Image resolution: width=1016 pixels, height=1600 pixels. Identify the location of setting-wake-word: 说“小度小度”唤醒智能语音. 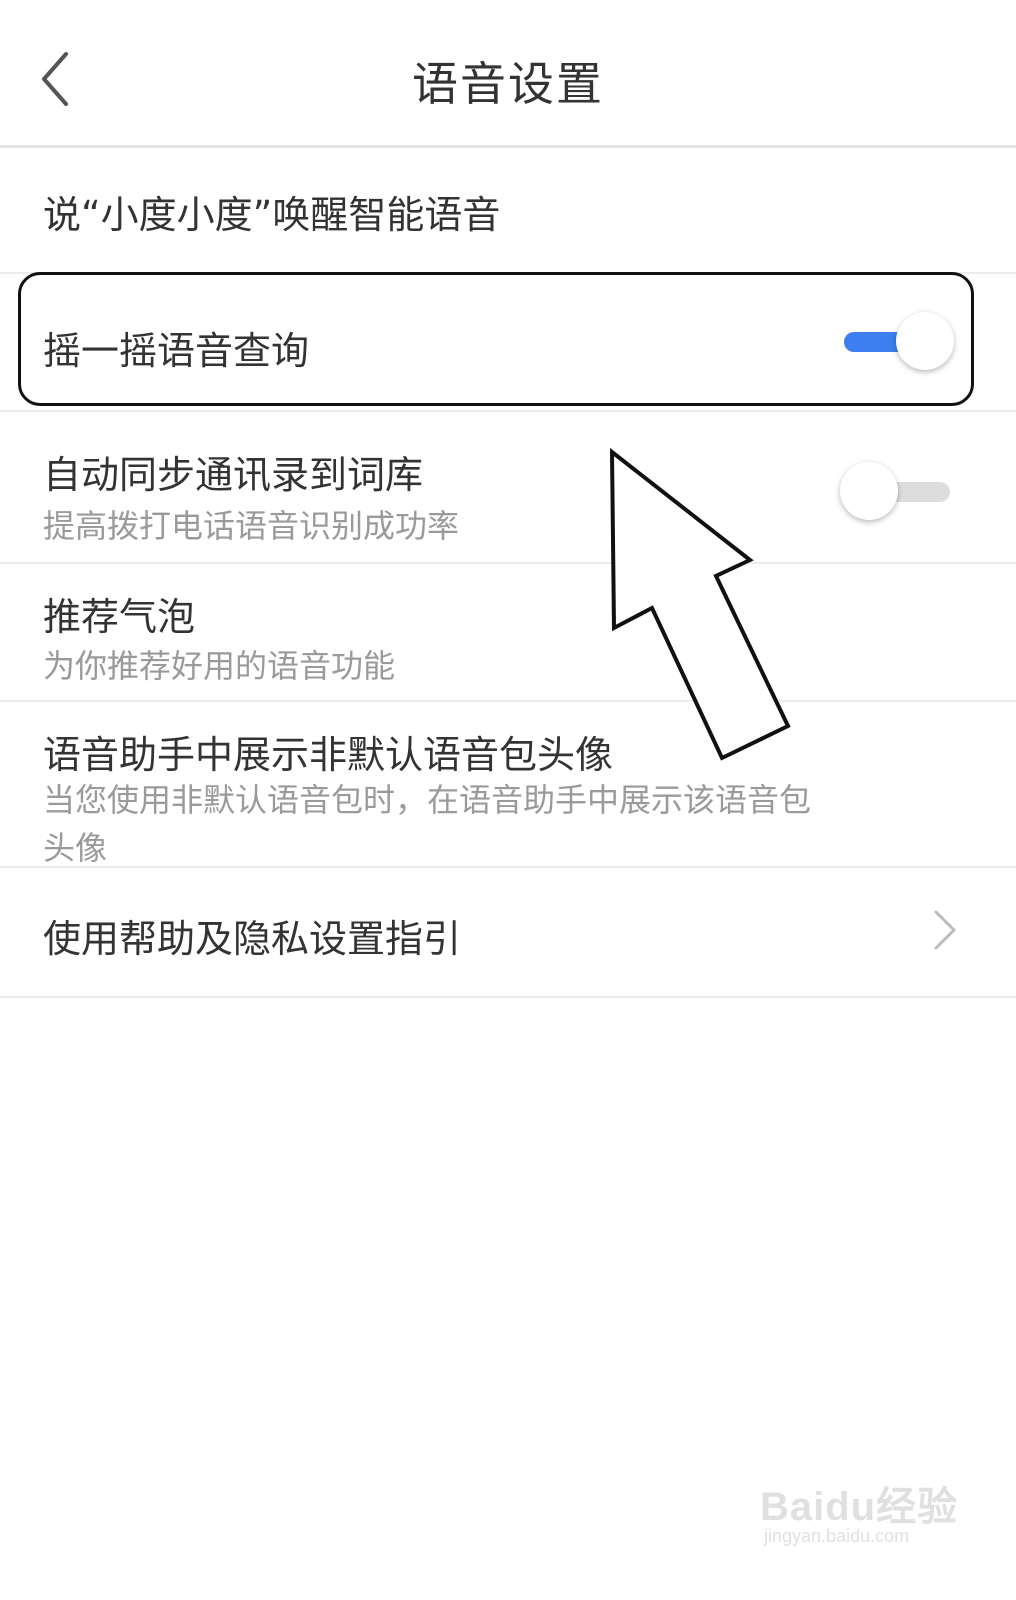
(508, 211).